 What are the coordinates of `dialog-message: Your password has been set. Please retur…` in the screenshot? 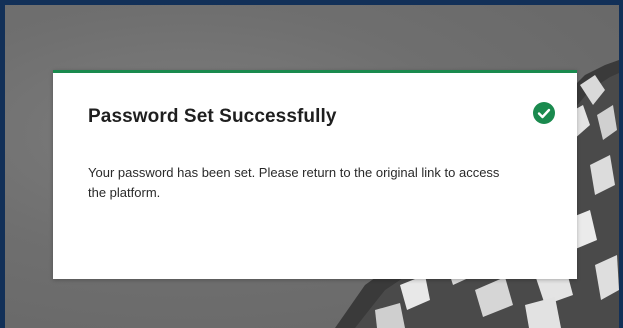 It's located at (294, 182).